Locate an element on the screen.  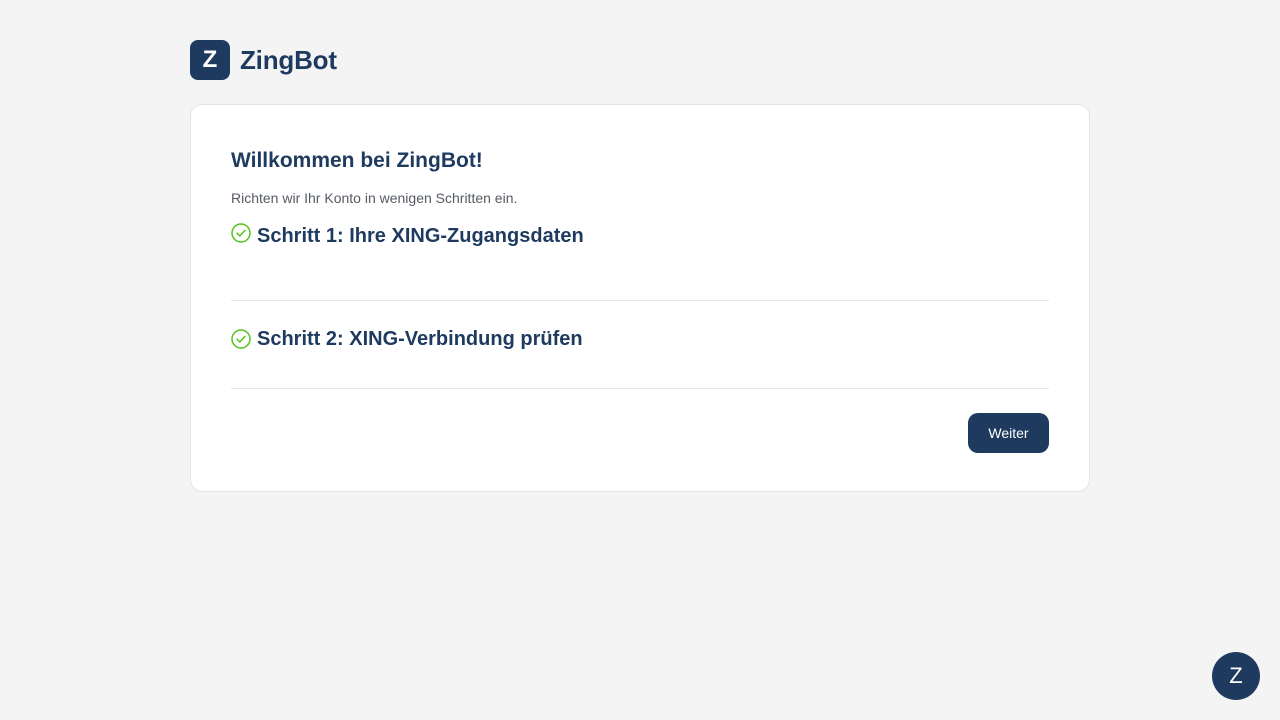
step-1: Schritt 1: Ihre XING-Zugangsdaten is located at coordinates (640, 257).